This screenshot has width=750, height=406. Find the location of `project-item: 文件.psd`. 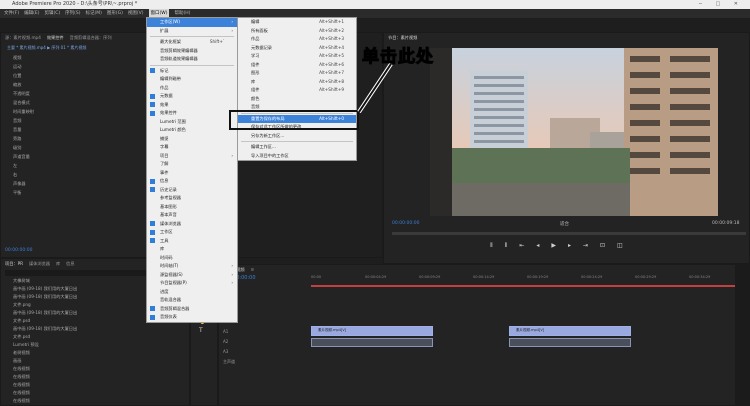

project-item: 文件.psd is located at coordinates (95, 337).